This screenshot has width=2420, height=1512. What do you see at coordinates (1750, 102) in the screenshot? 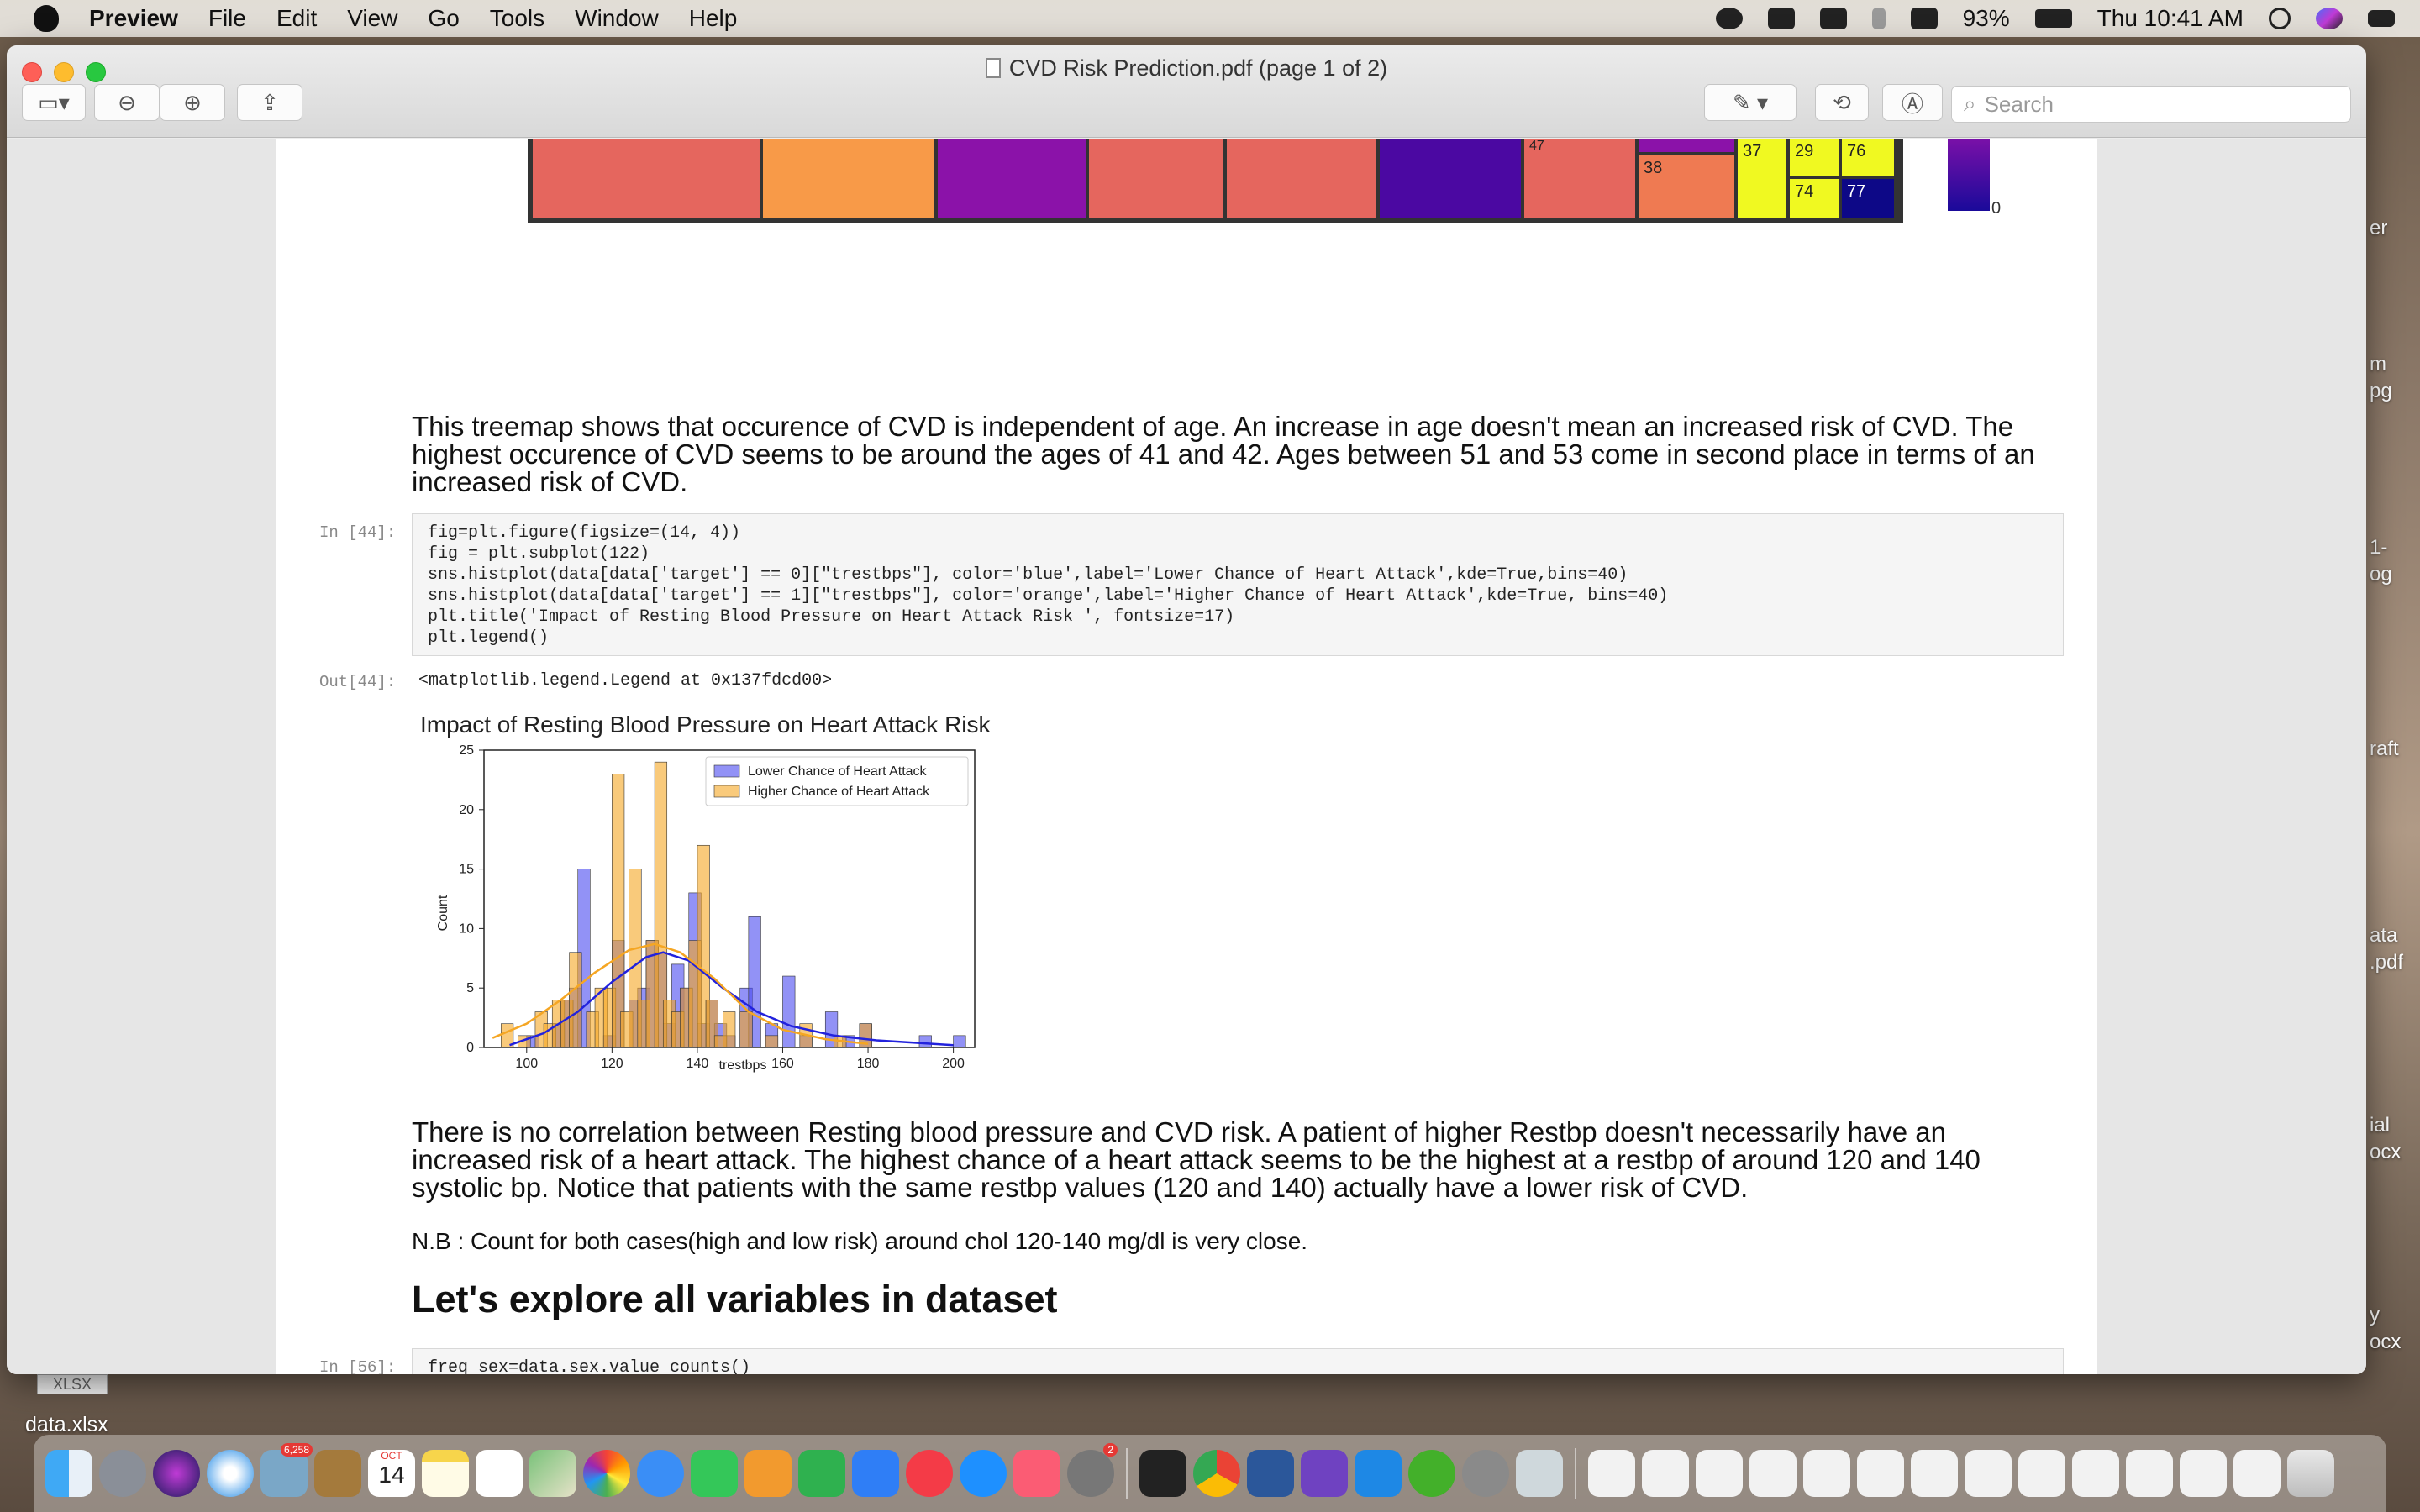
I see `markup-pen-button: ✎ ▾` at bounding box center [1750, 102].